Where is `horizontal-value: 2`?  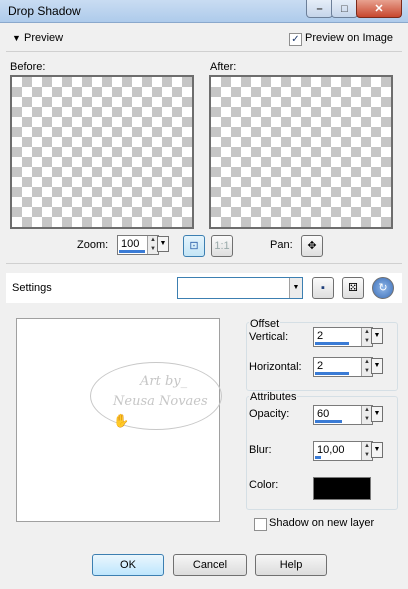 horizontal-value: 2 is located at coordinates (320, 366).